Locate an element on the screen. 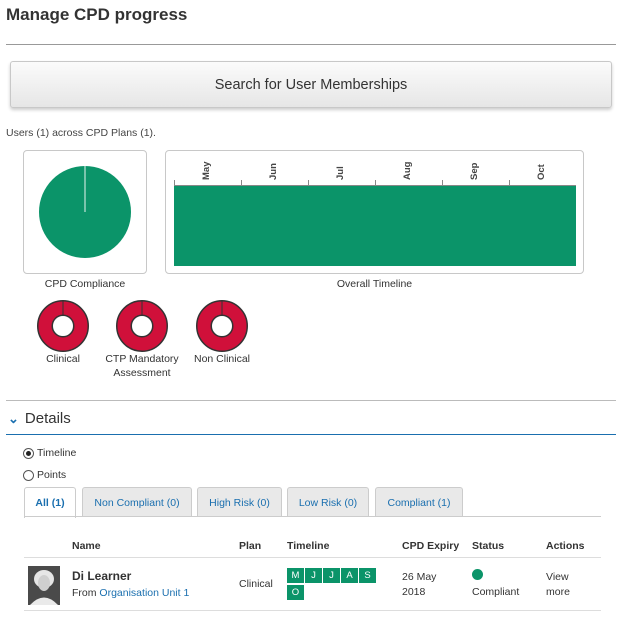  timeline-month-label: Jun is located at coordinates (273, 171).